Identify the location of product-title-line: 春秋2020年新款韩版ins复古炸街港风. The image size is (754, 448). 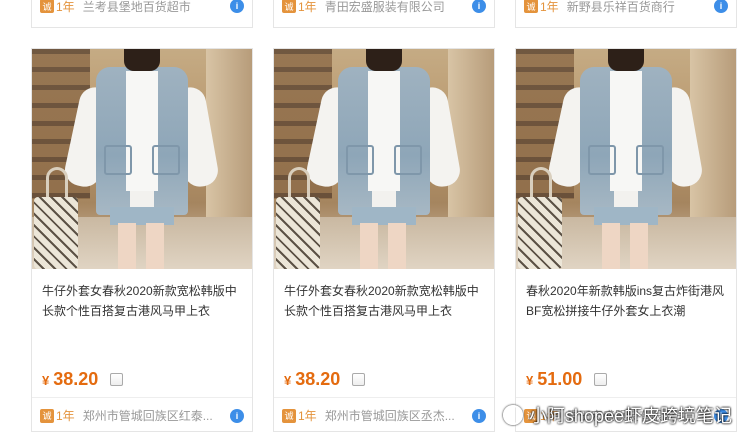
(625, 291).